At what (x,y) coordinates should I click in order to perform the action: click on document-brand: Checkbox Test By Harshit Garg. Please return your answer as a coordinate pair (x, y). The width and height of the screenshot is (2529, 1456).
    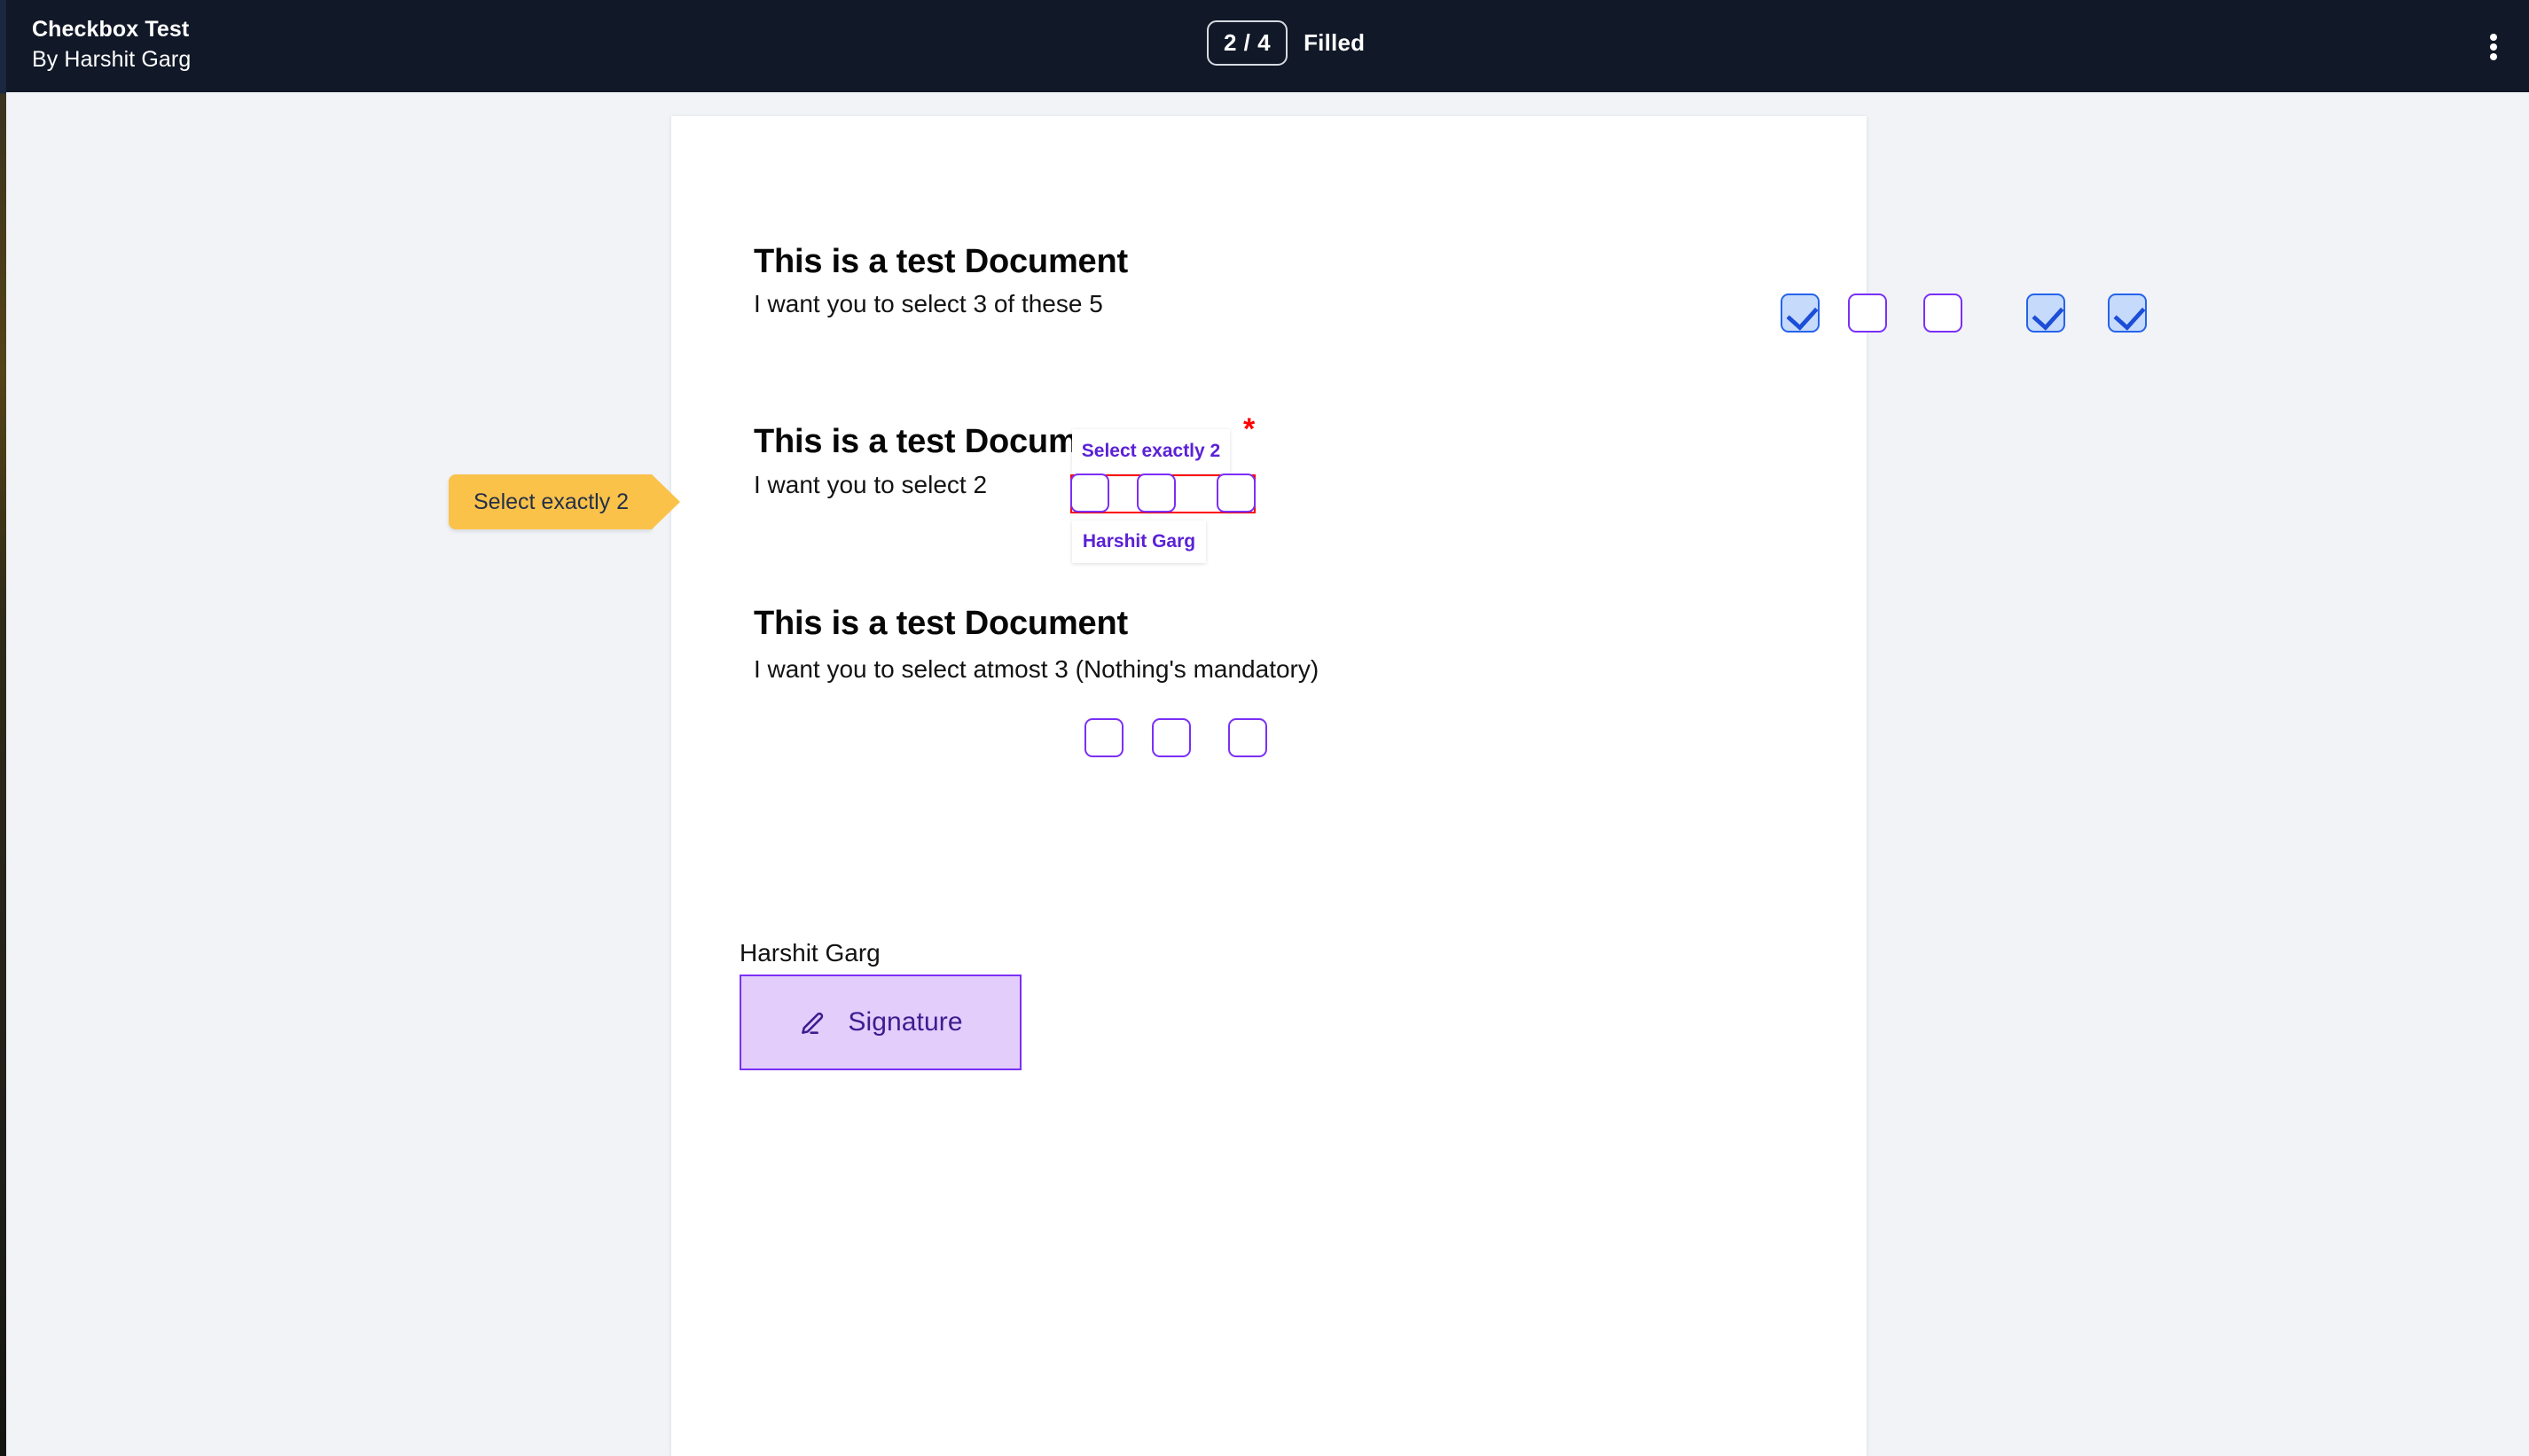
    Looking at the image, I should click on (111, 44).